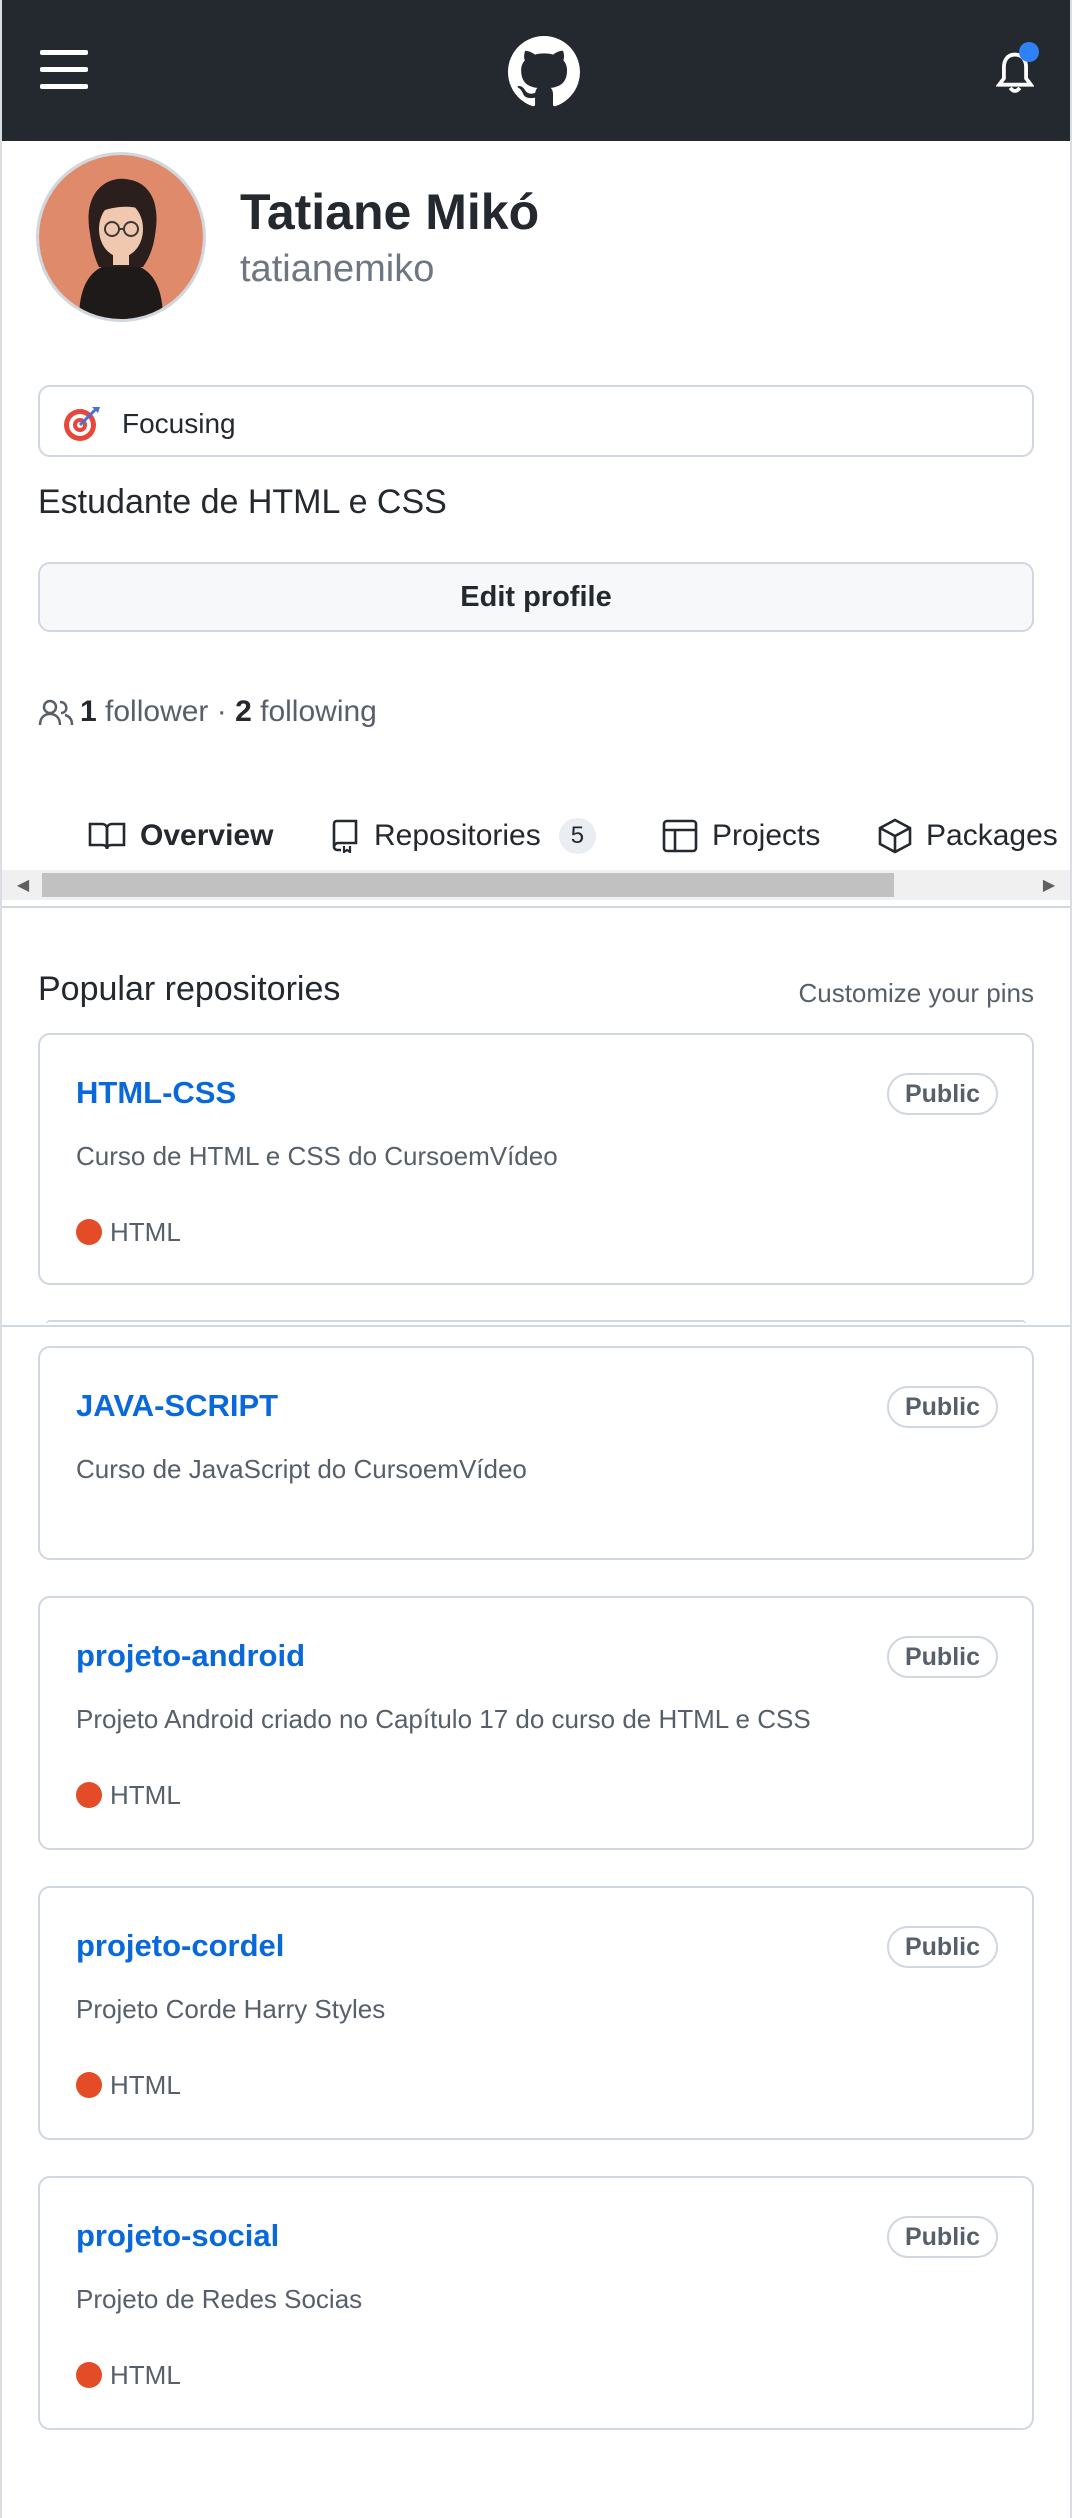 This screenshot has width=1072, height=2518. I want to click on scrollbar-thumb, so click(468, 885).